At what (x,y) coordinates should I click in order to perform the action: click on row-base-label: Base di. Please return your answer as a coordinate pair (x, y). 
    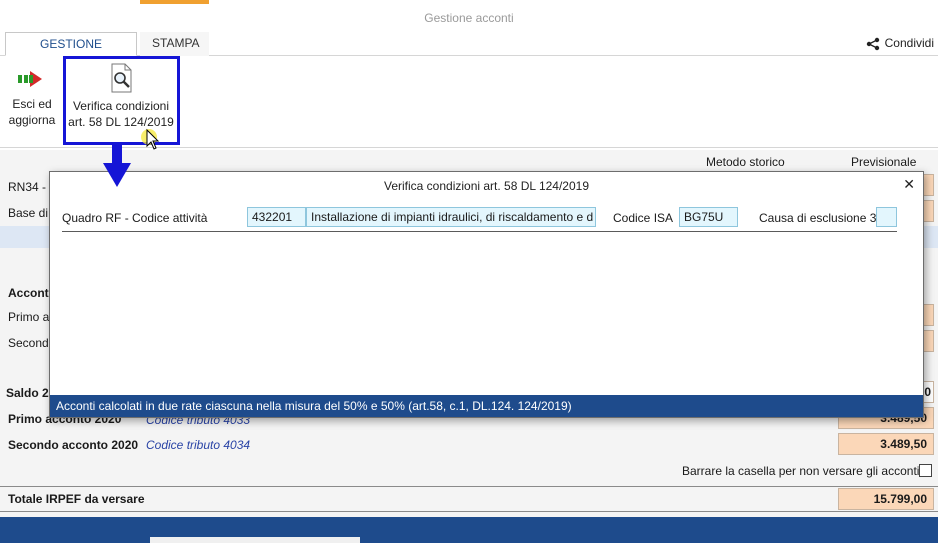
    Looking at the image, I should click on (28, 213).